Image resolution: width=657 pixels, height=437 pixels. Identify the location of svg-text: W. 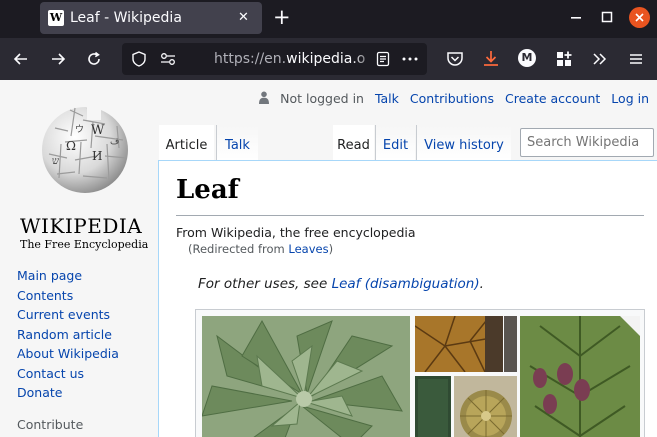
(98, 130).